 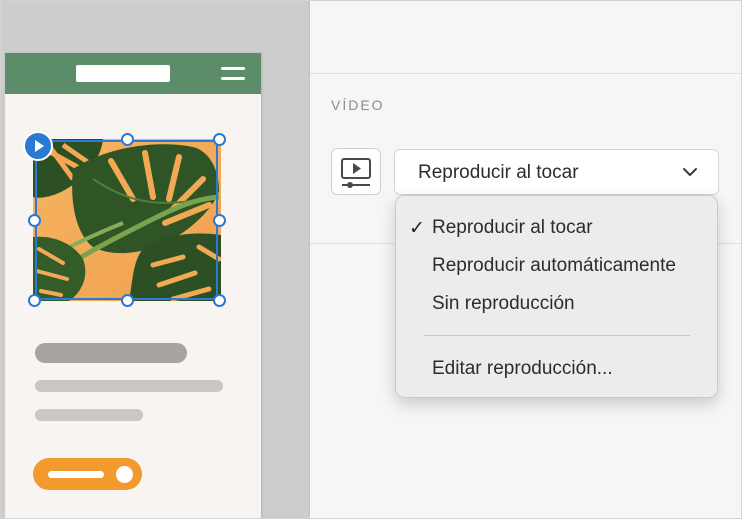 I want to click on menu-item-no-playback: Sin reproducción, so click(x=556, y=304).